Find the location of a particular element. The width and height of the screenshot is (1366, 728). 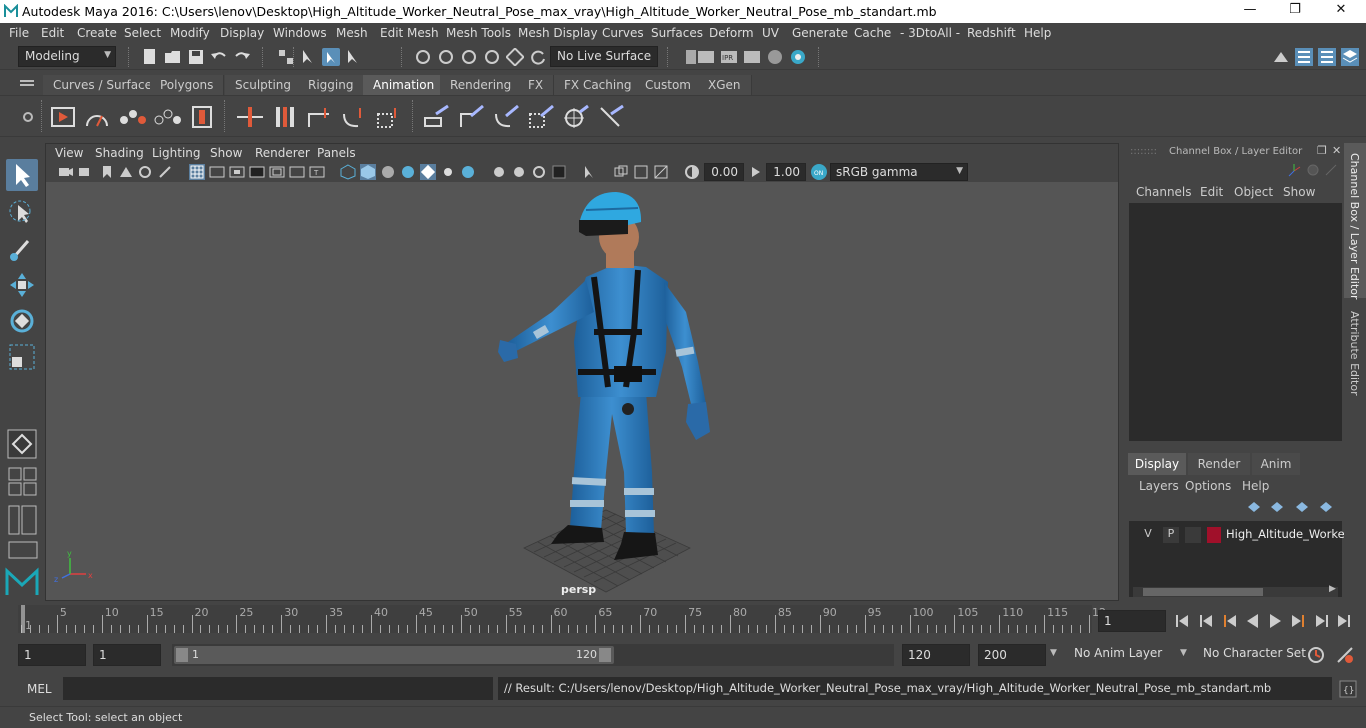

safe-action-icon is located at coordinates (297, 172).